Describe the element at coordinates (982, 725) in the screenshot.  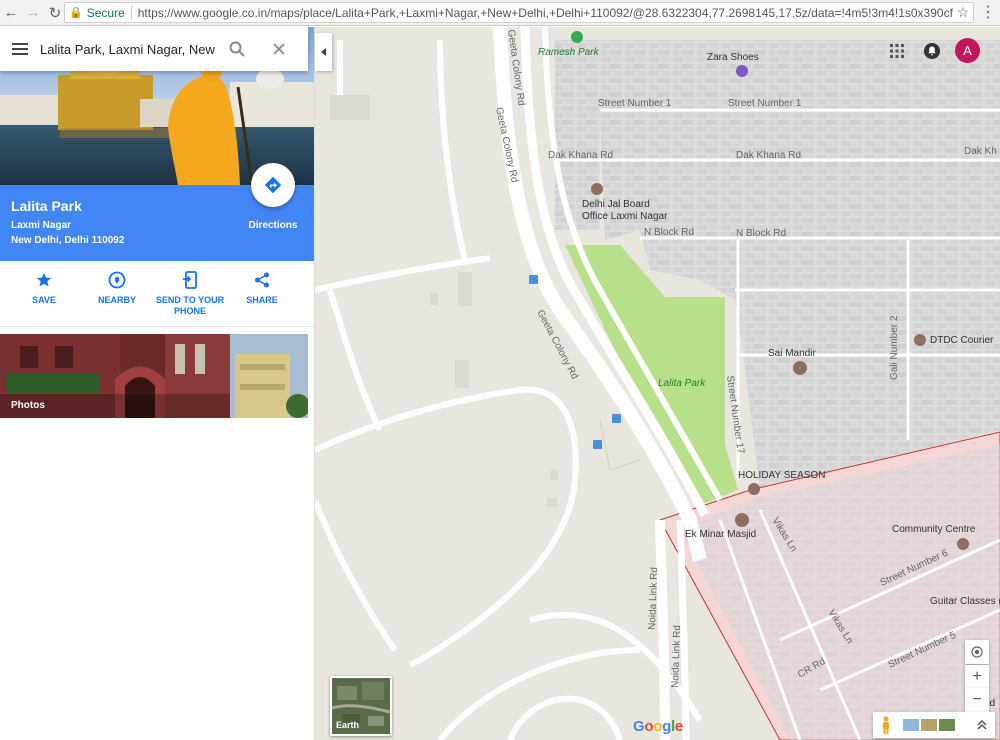
I see `expand-up-icon` at that location.